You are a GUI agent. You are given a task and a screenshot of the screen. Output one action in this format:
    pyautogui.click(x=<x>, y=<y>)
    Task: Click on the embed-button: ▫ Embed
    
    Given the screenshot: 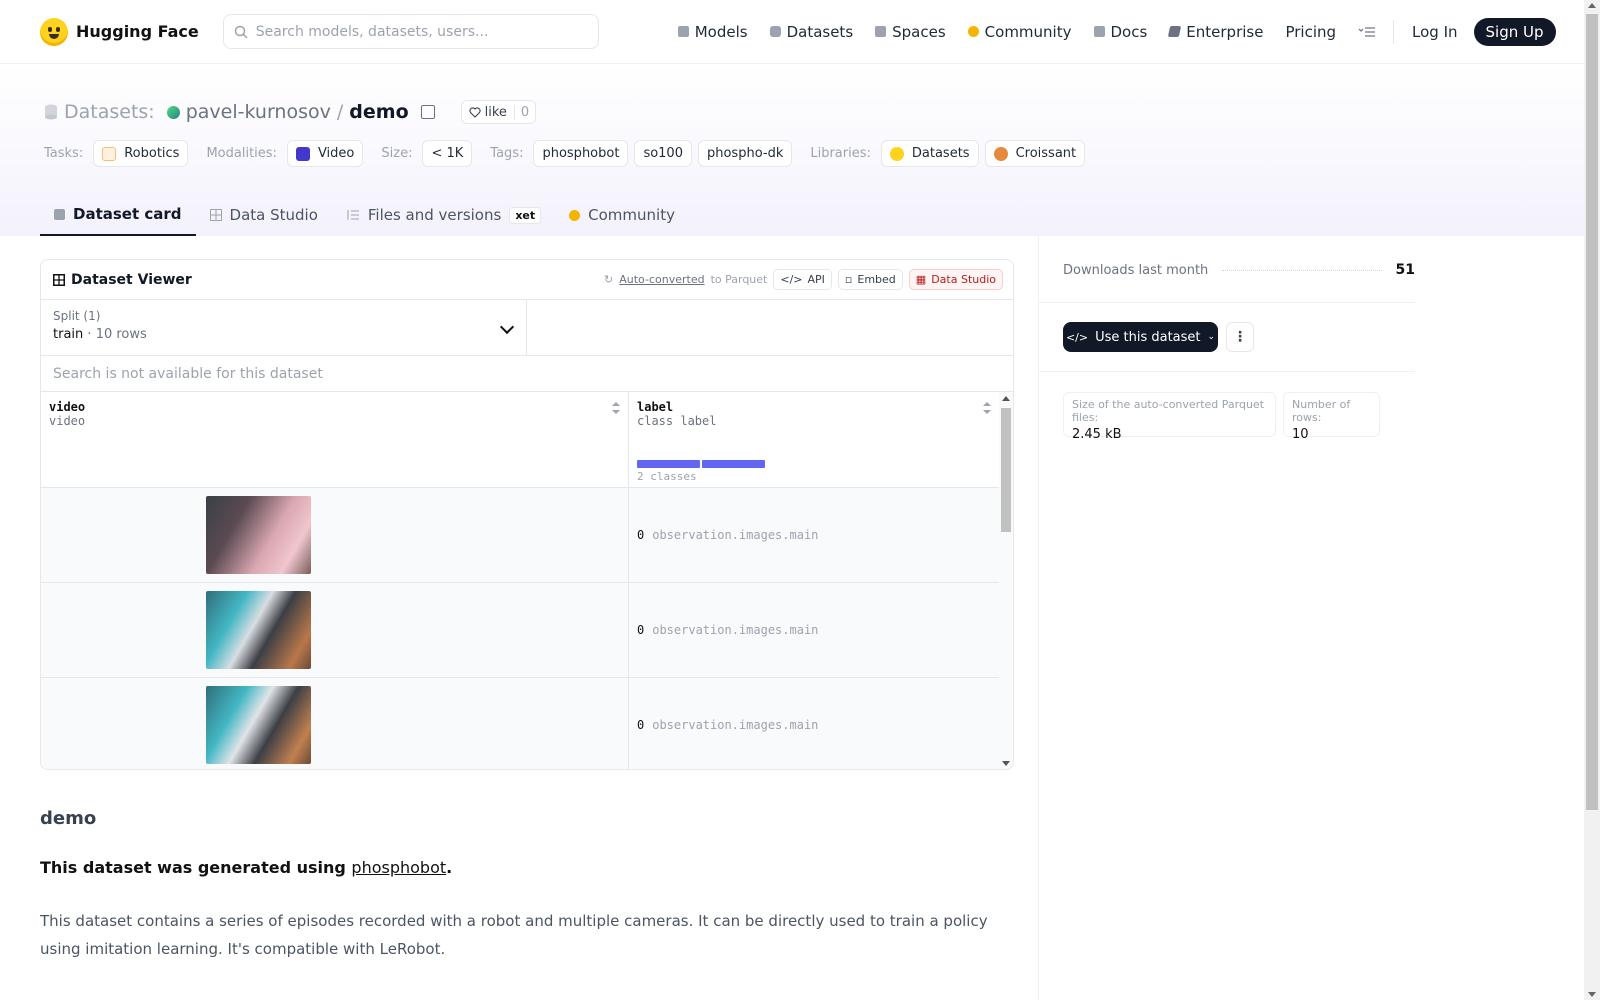 What is the action you would take?
    pyautogui.click(x=870, y=279)
    